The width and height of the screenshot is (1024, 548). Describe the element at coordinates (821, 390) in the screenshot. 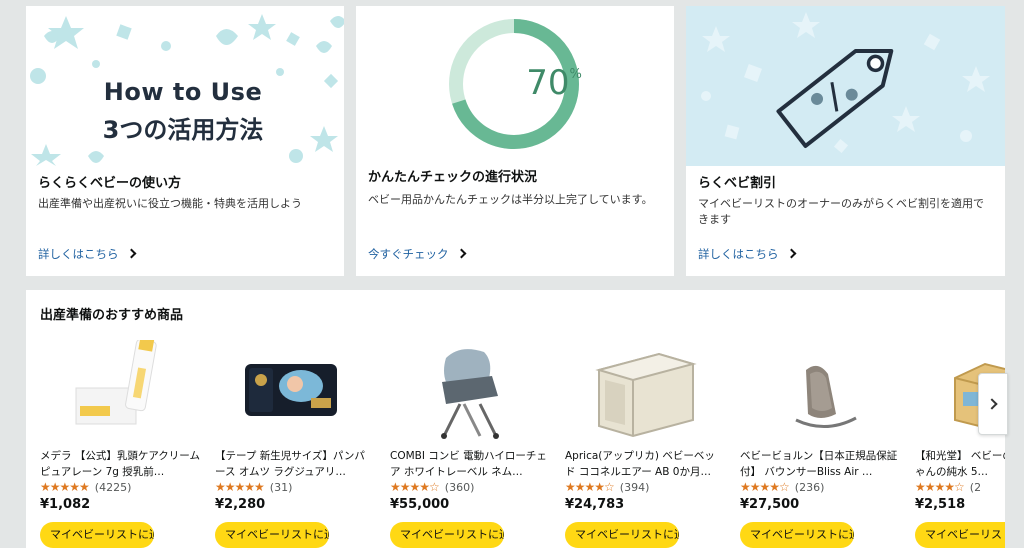

I see `product-image-bouncer` at that location.